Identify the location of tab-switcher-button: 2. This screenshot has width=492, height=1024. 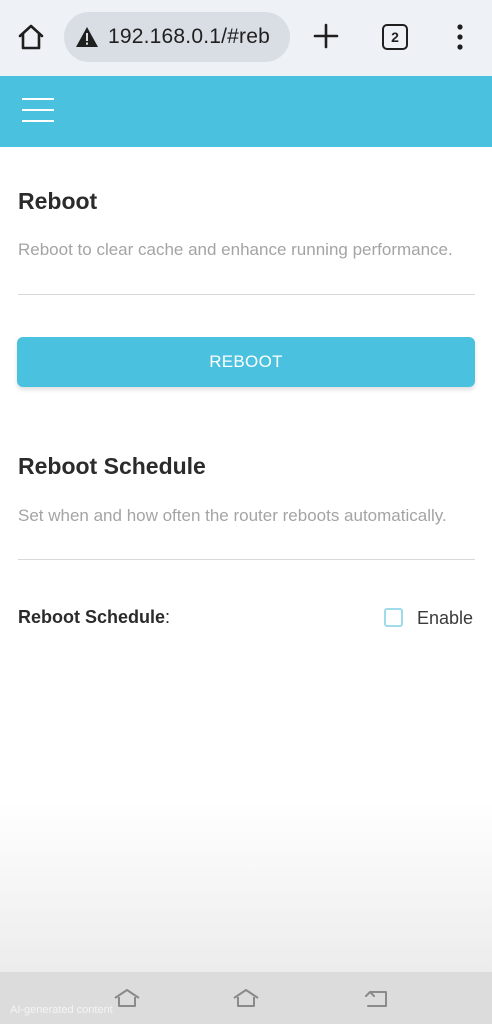
(395, 37).